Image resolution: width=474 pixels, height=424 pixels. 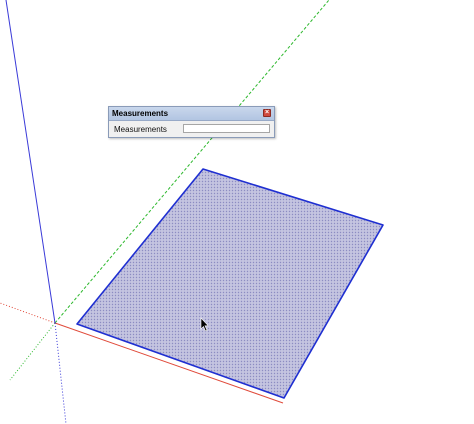 I want to click on window-title: Measurements, so click(x=140, y=113).